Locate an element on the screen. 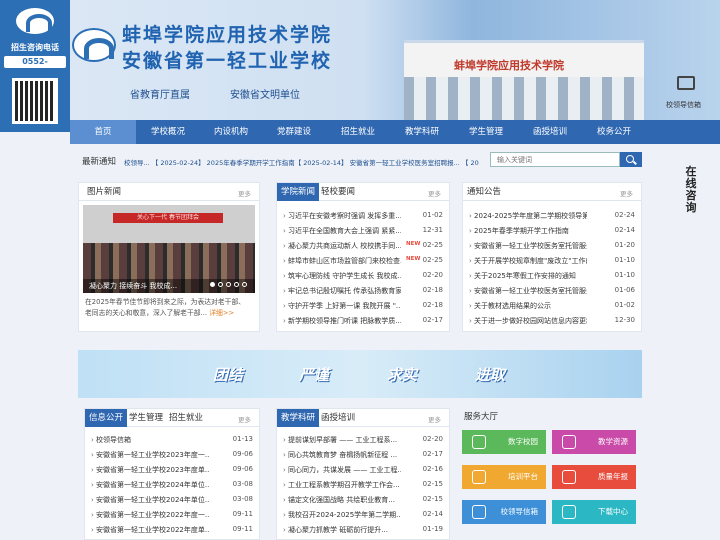  school-logo-icon is located at coordinates (35, 21).